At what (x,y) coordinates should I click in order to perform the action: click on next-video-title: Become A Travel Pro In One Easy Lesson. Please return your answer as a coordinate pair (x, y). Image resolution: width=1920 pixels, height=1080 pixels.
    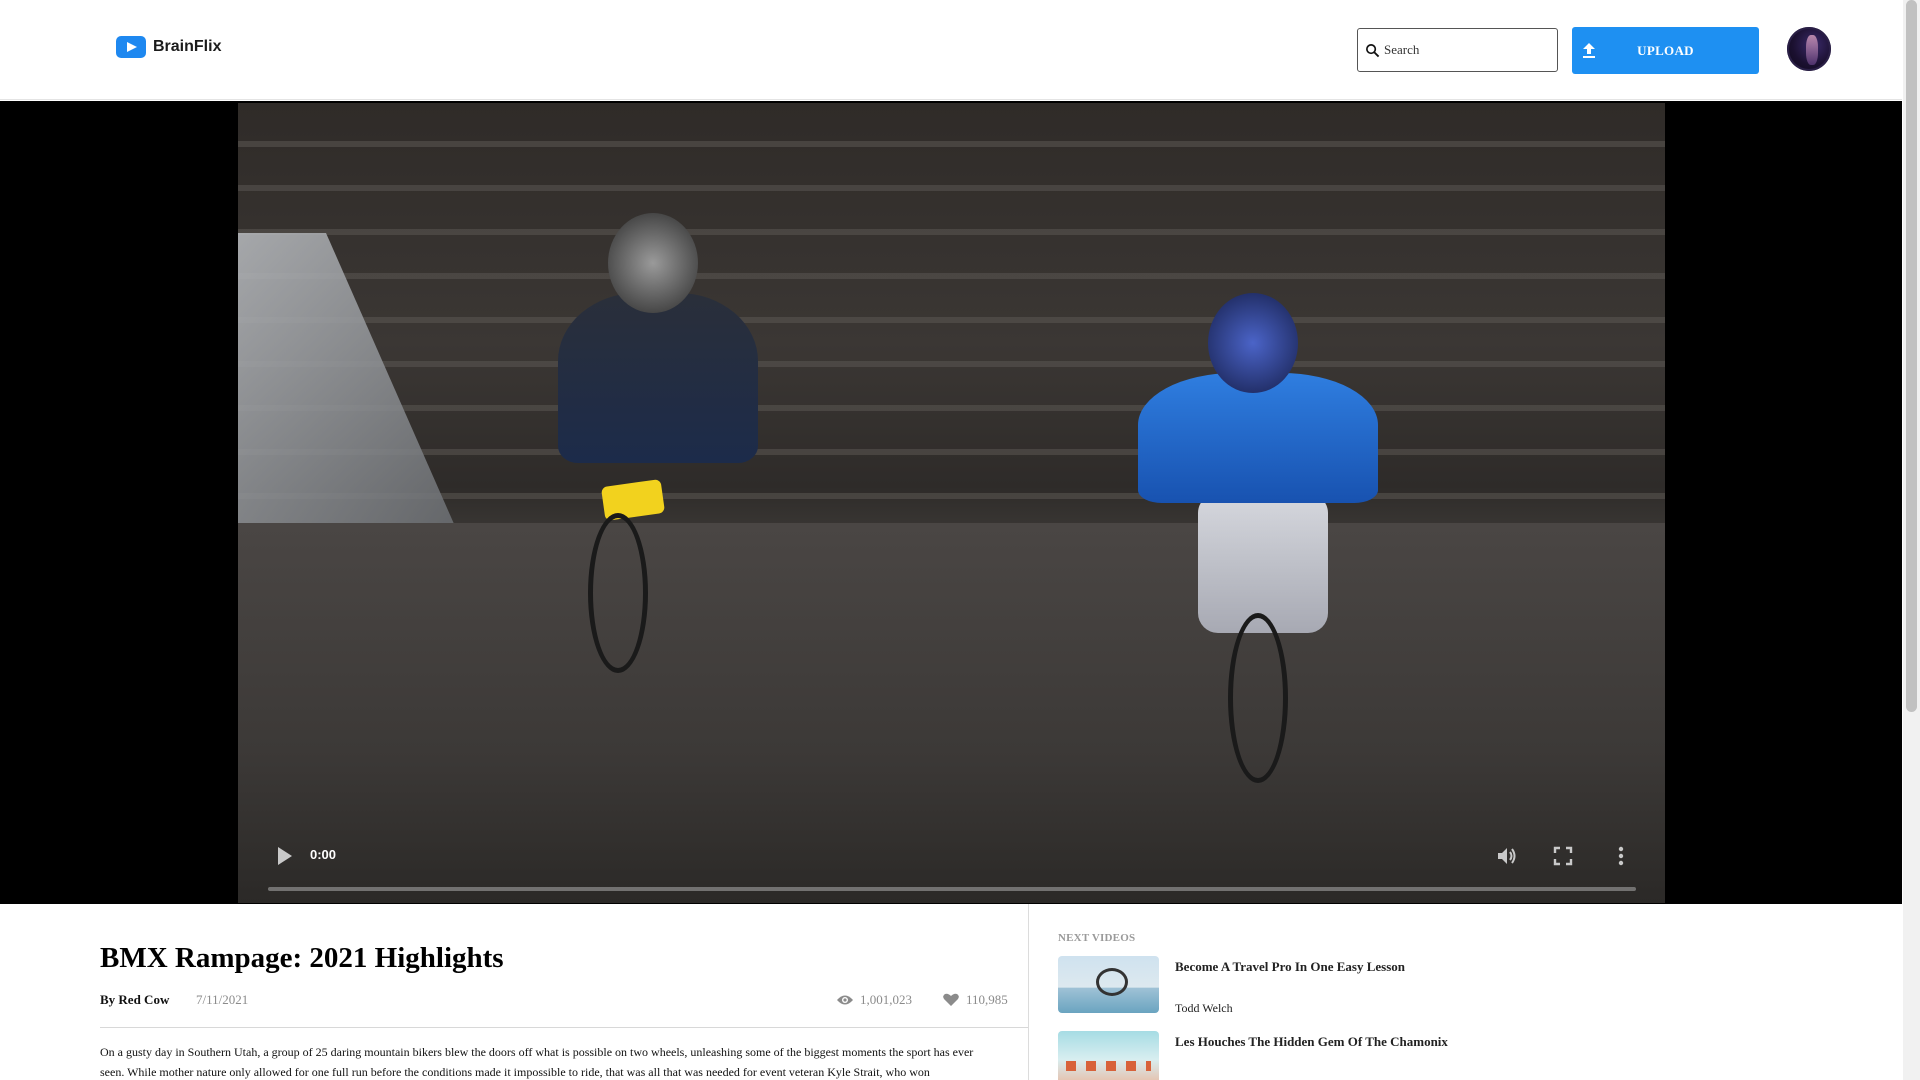
    Looking at the image, I should click on (1290, 967).